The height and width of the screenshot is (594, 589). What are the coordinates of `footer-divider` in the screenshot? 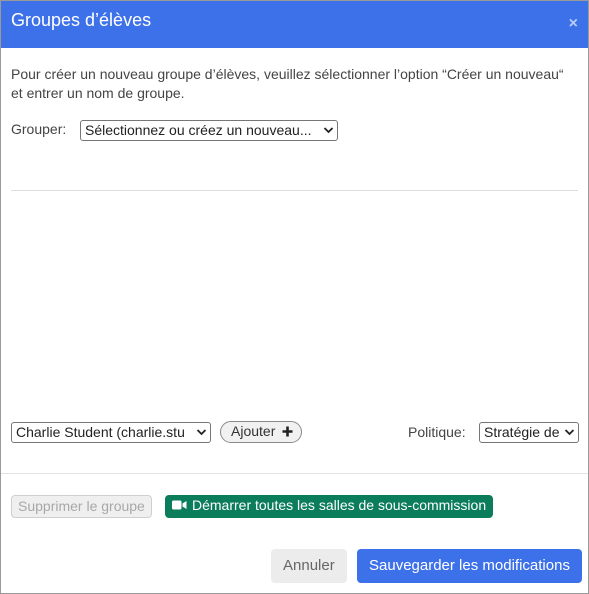 It's located at (294, 473).